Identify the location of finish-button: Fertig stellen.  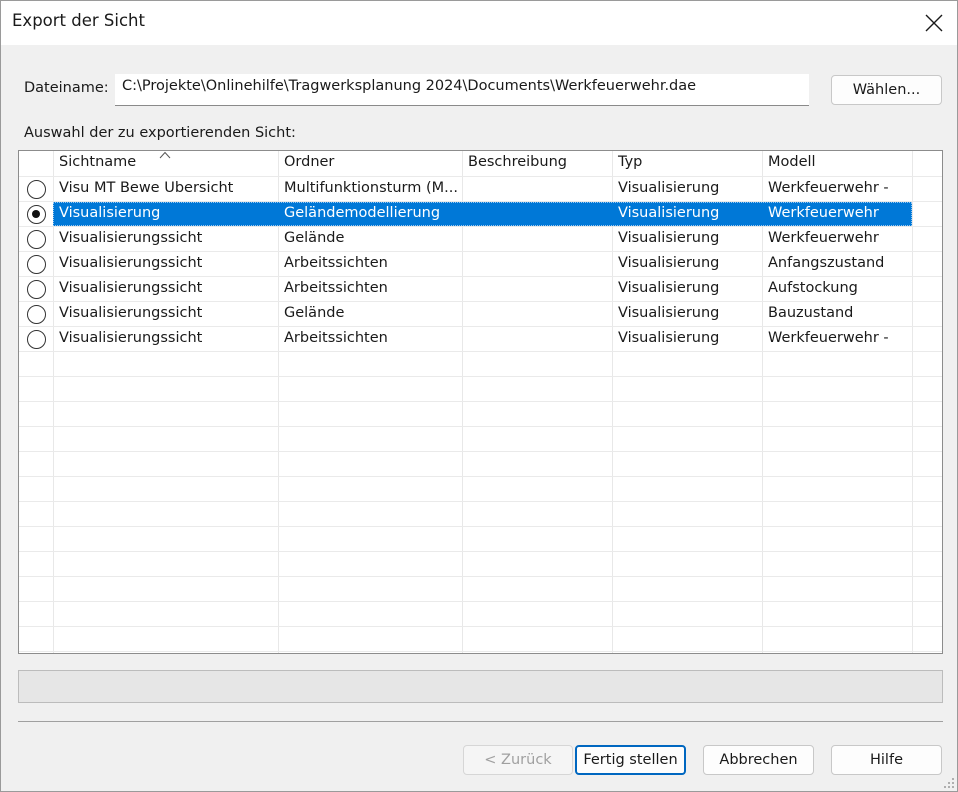
(630, 760).